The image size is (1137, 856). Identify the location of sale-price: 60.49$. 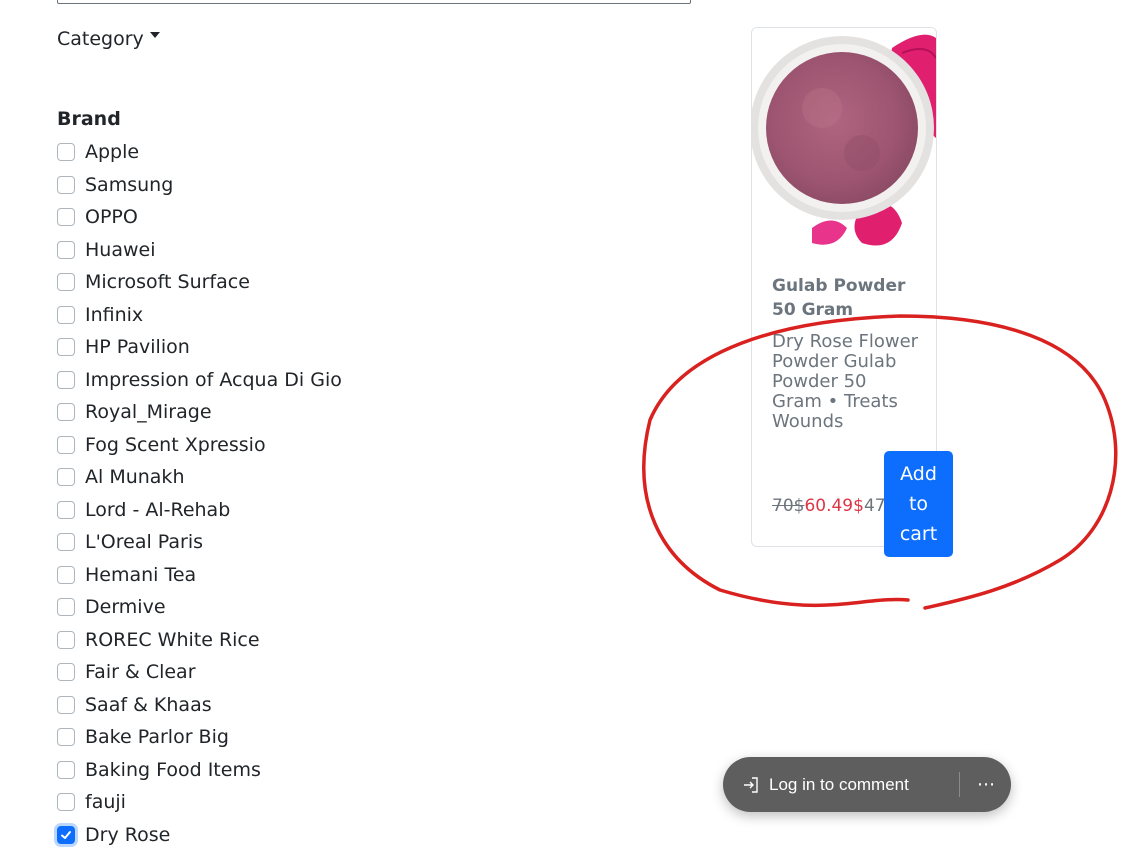
(834, 506).